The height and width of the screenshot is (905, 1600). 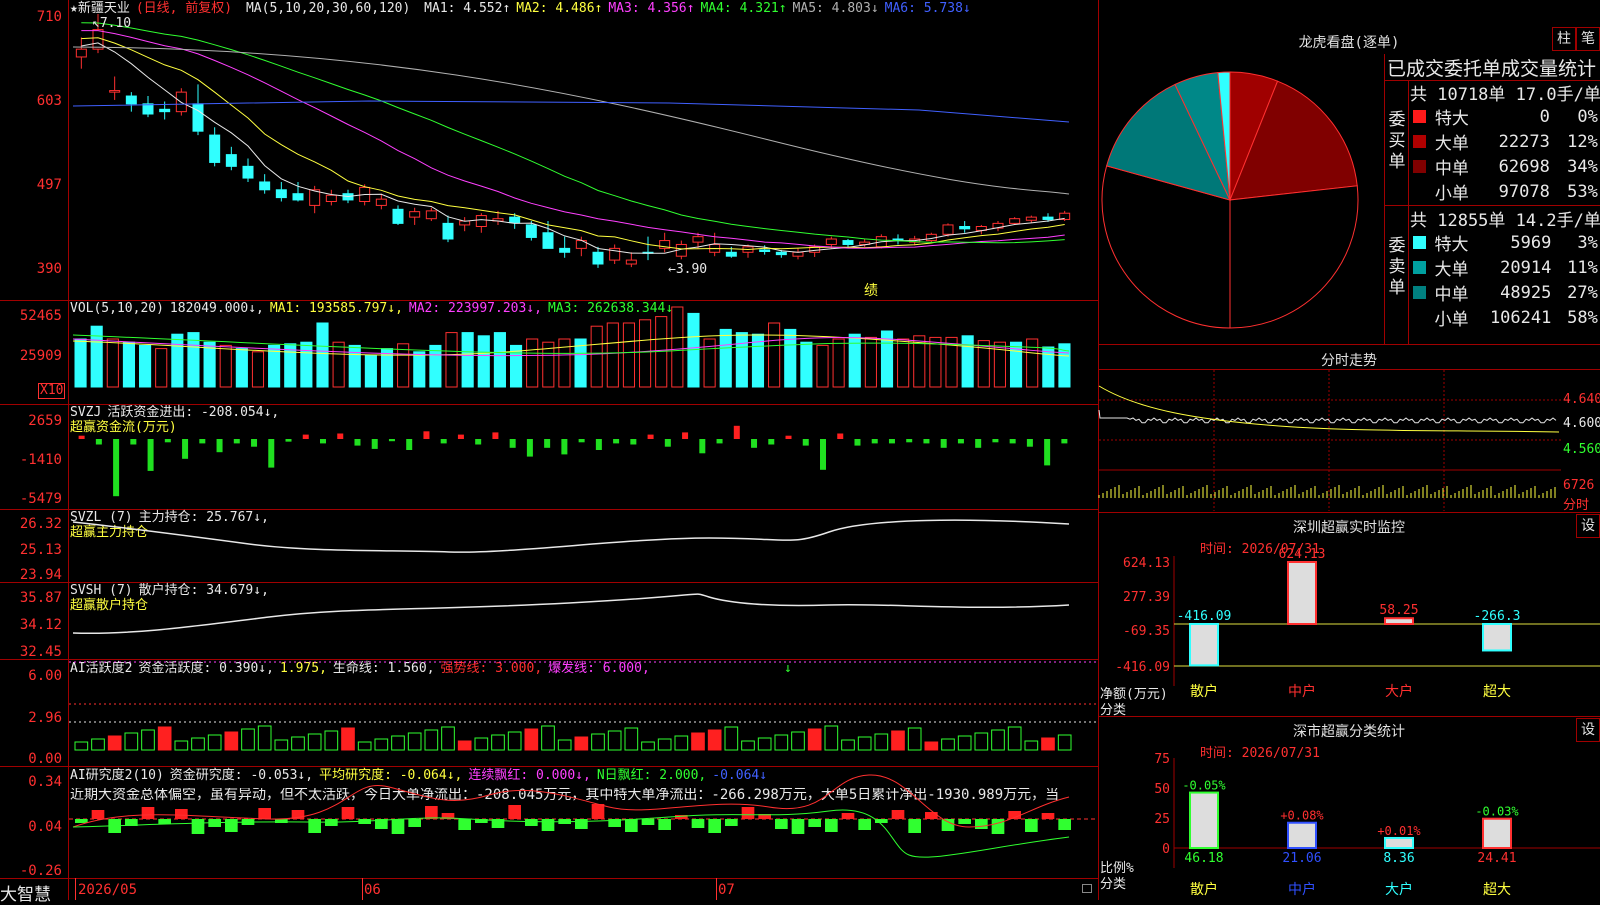 What do you see at coordinates (1524, 166) in the screenshot?
I see `volume-cell: 62698` at bounding box center [1524, 166].